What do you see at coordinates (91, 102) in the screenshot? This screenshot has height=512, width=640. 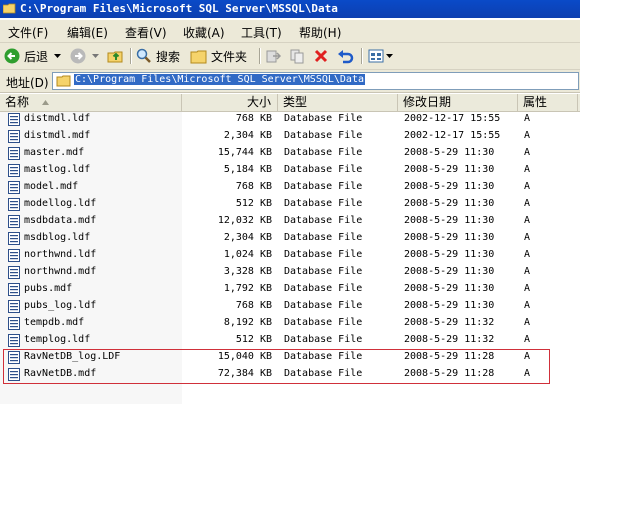 I see `column-name: 名称` at bounding box center [91, 102].